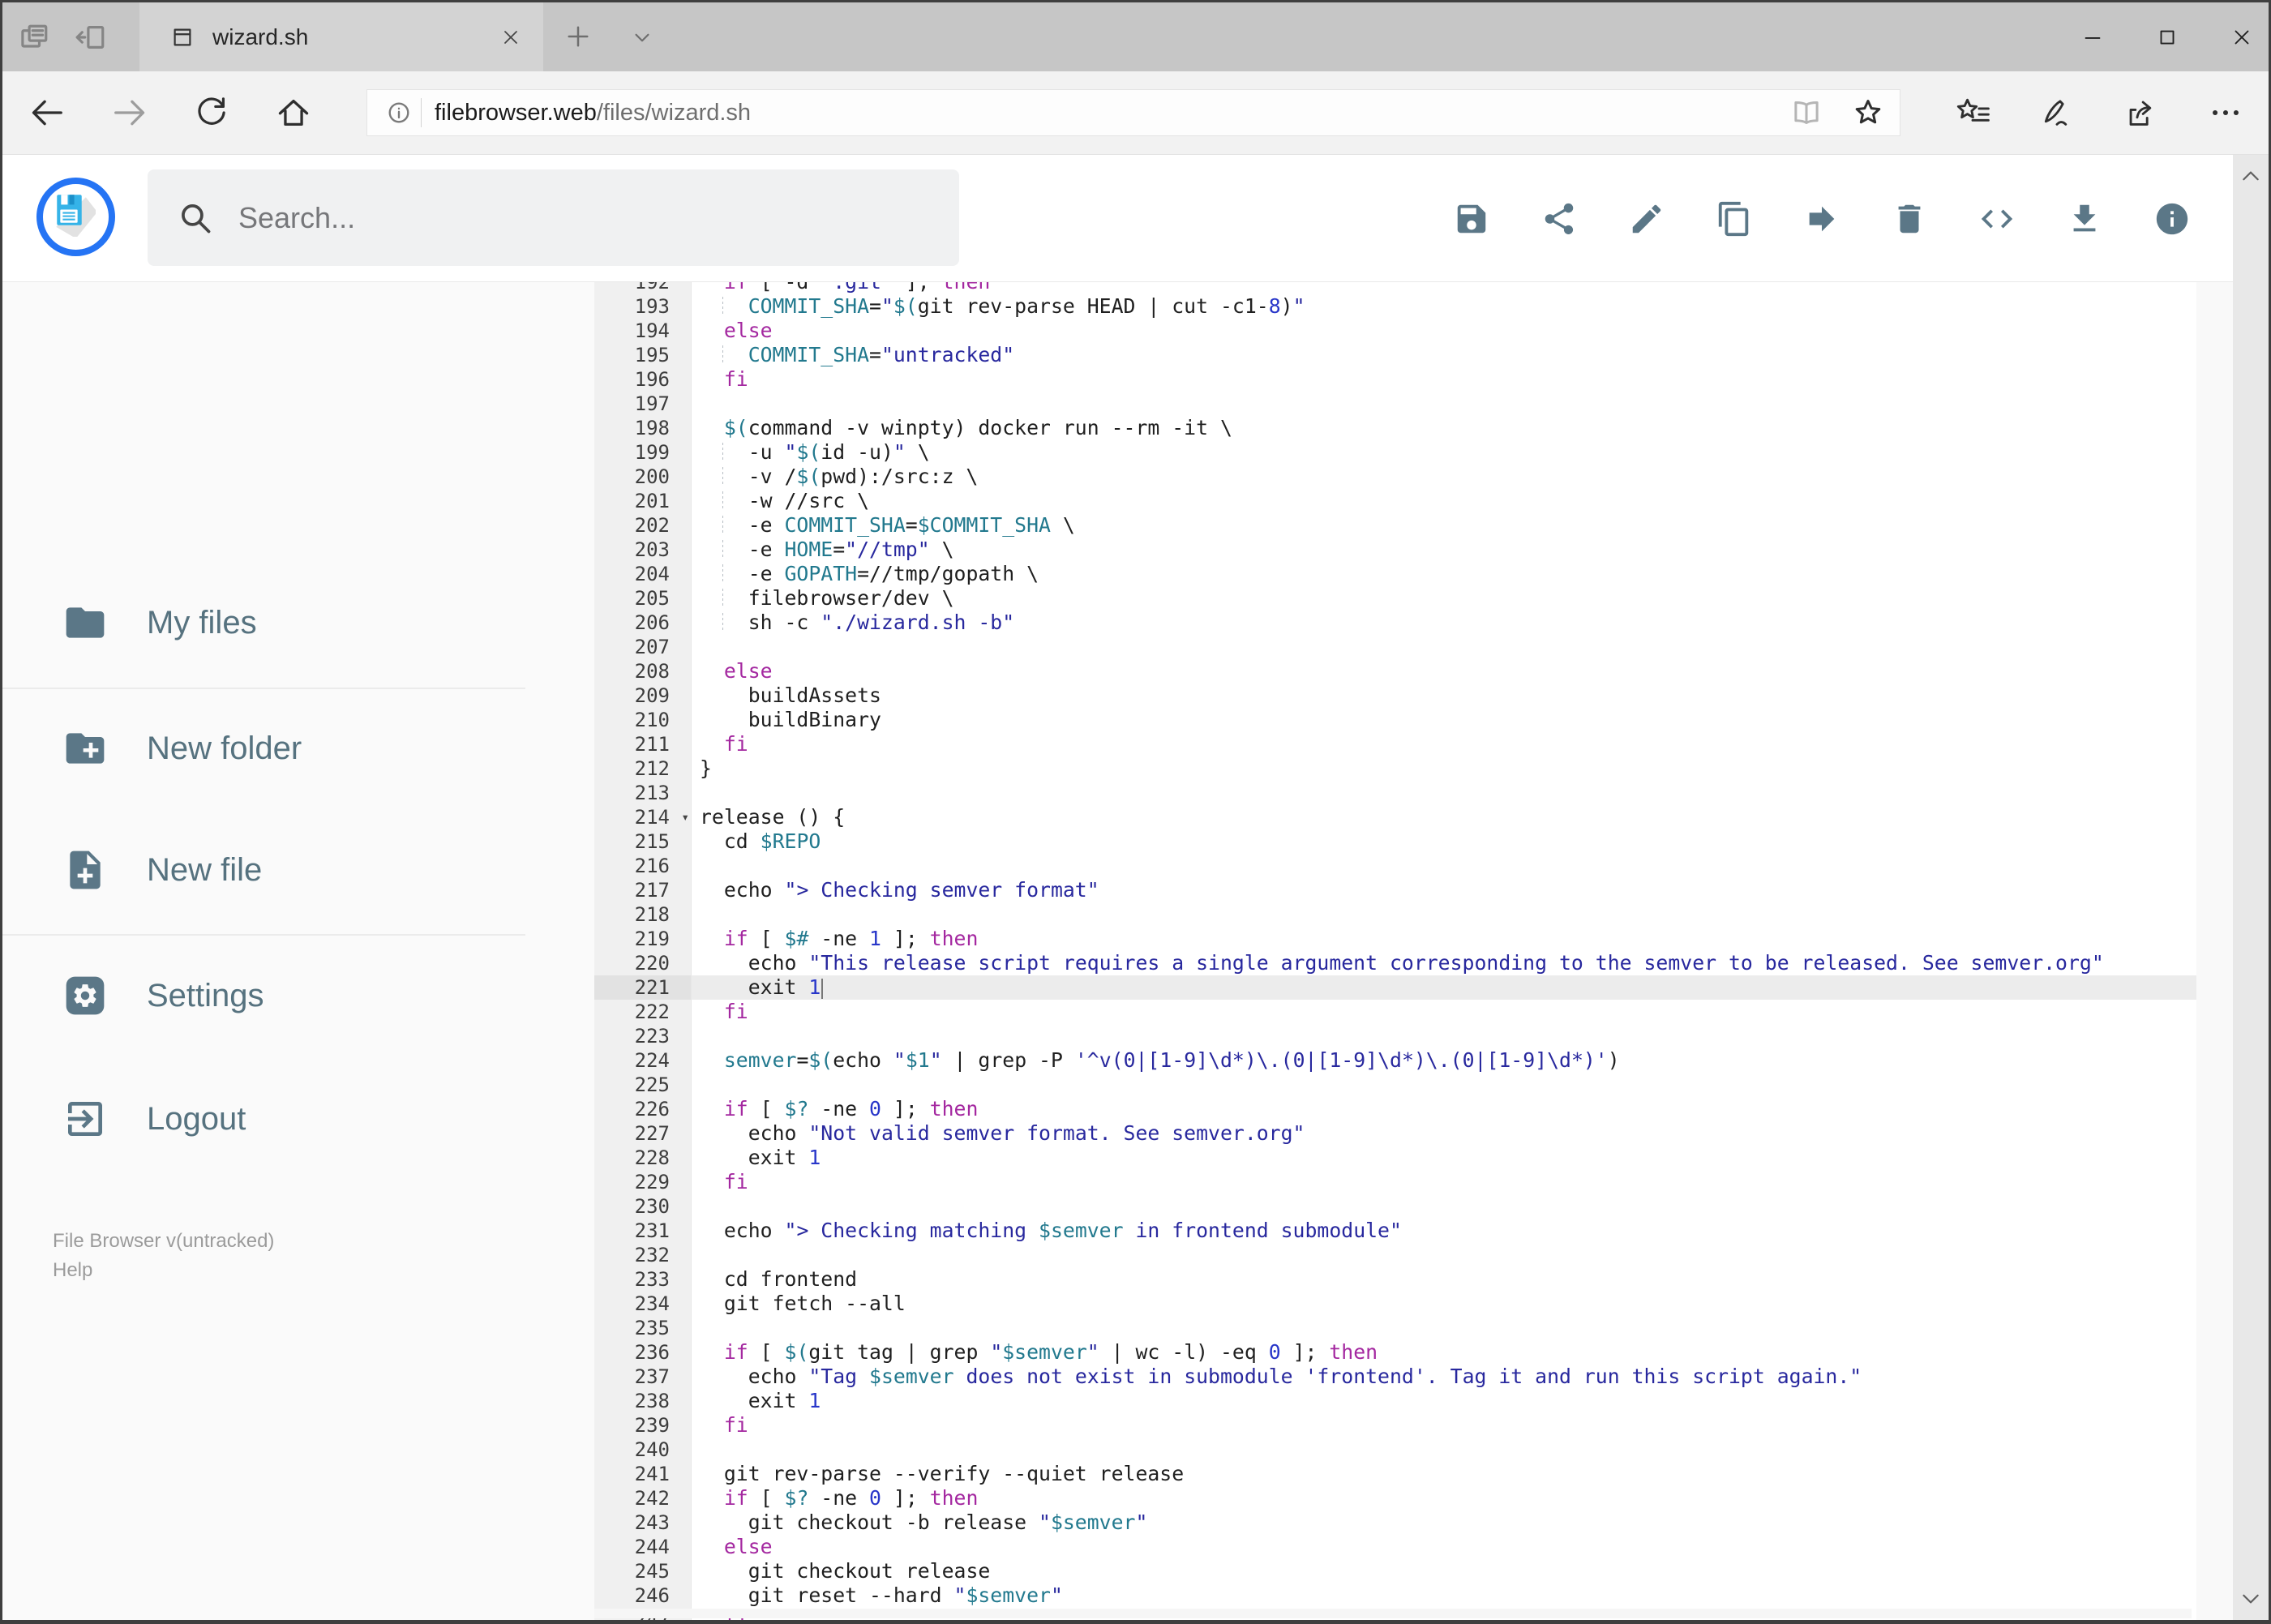 The image size is (2271, 1624). I want to click on sidebar-item-new-file: New file, so click(264, 870).